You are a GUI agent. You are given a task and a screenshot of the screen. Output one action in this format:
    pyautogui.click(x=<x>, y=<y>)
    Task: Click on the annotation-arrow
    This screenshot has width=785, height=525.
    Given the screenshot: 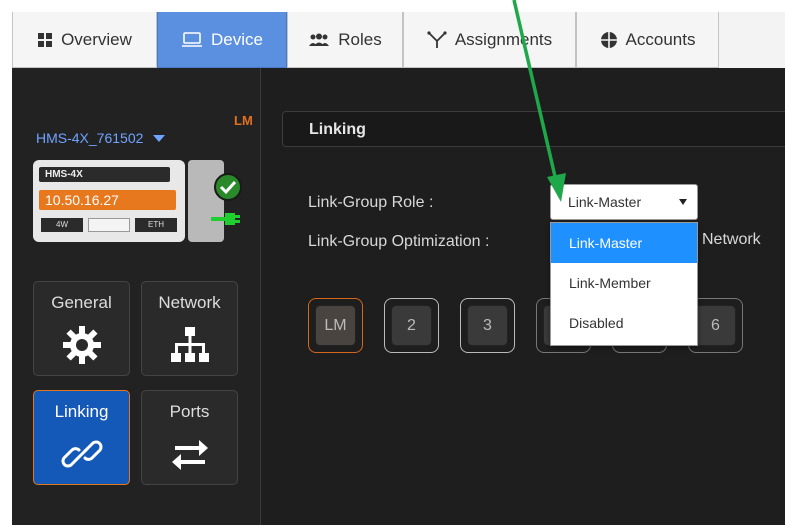 What is the action you would take?
    pyautogui.click(x=539, y=101)
    